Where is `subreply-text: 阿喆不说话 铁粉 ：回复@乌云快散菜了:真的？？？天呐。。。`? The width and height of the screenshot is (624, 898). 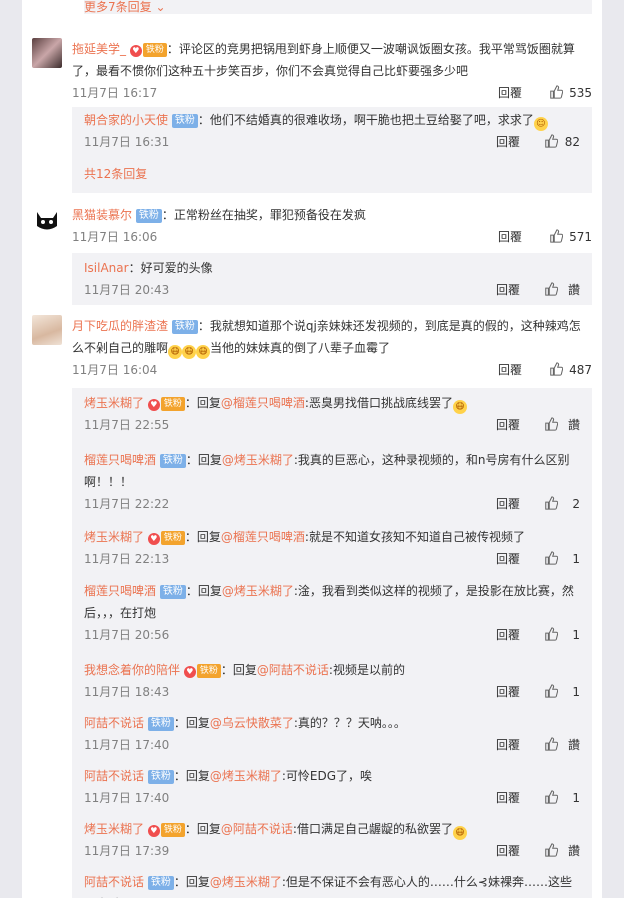
subreply-text: 阿喆不说话 铁粉 ：回复@乌云快散菜了:真的？？？天呐。。。 is located at coordinates (245, 723).